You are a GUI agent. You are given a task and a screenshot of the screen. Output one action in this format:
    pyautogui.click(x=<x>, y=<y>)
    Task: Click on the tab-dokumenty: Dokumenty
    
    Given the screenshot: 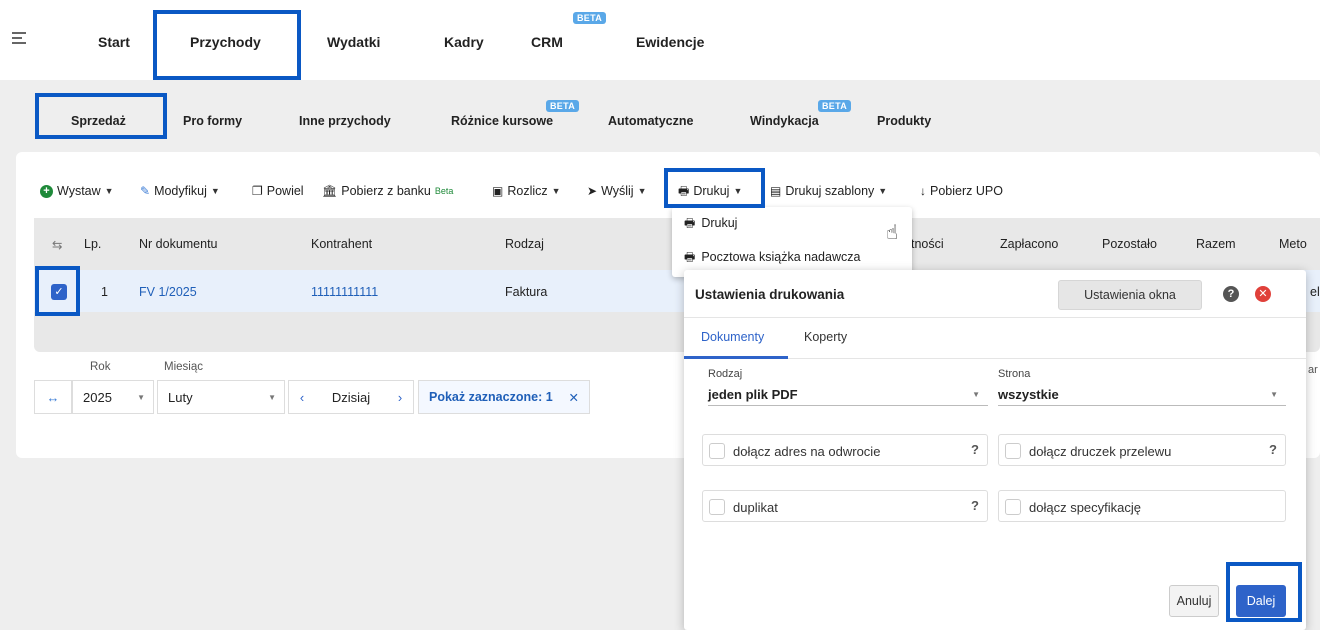 What is the action you would take?
    pyautogui.click(x=732, y=337)
    